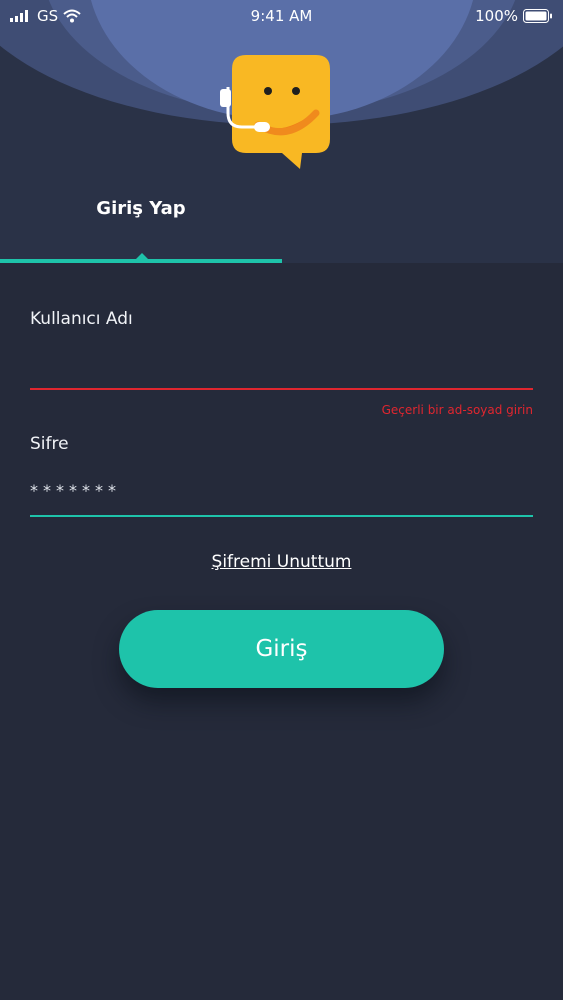 Image resolution: width=563 pixels, height=1000 pixels. I want to click on status-right: 100%, so click(514, 16).